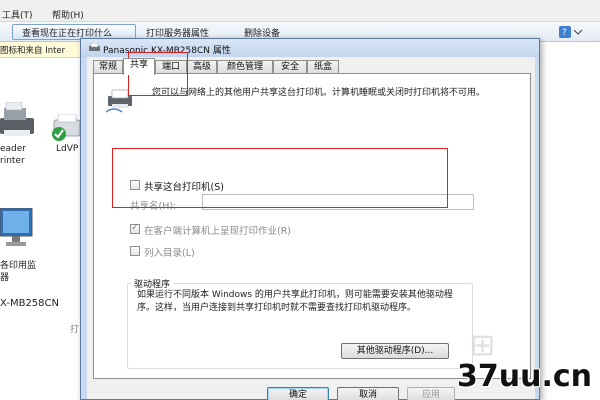 Image resolution: width=600 pixels, height=400 pixels. Describe the element at coordinates (300, 11) in the screenshot. I see `background-menubar: 工具(T) 帮助(H)` at that location.